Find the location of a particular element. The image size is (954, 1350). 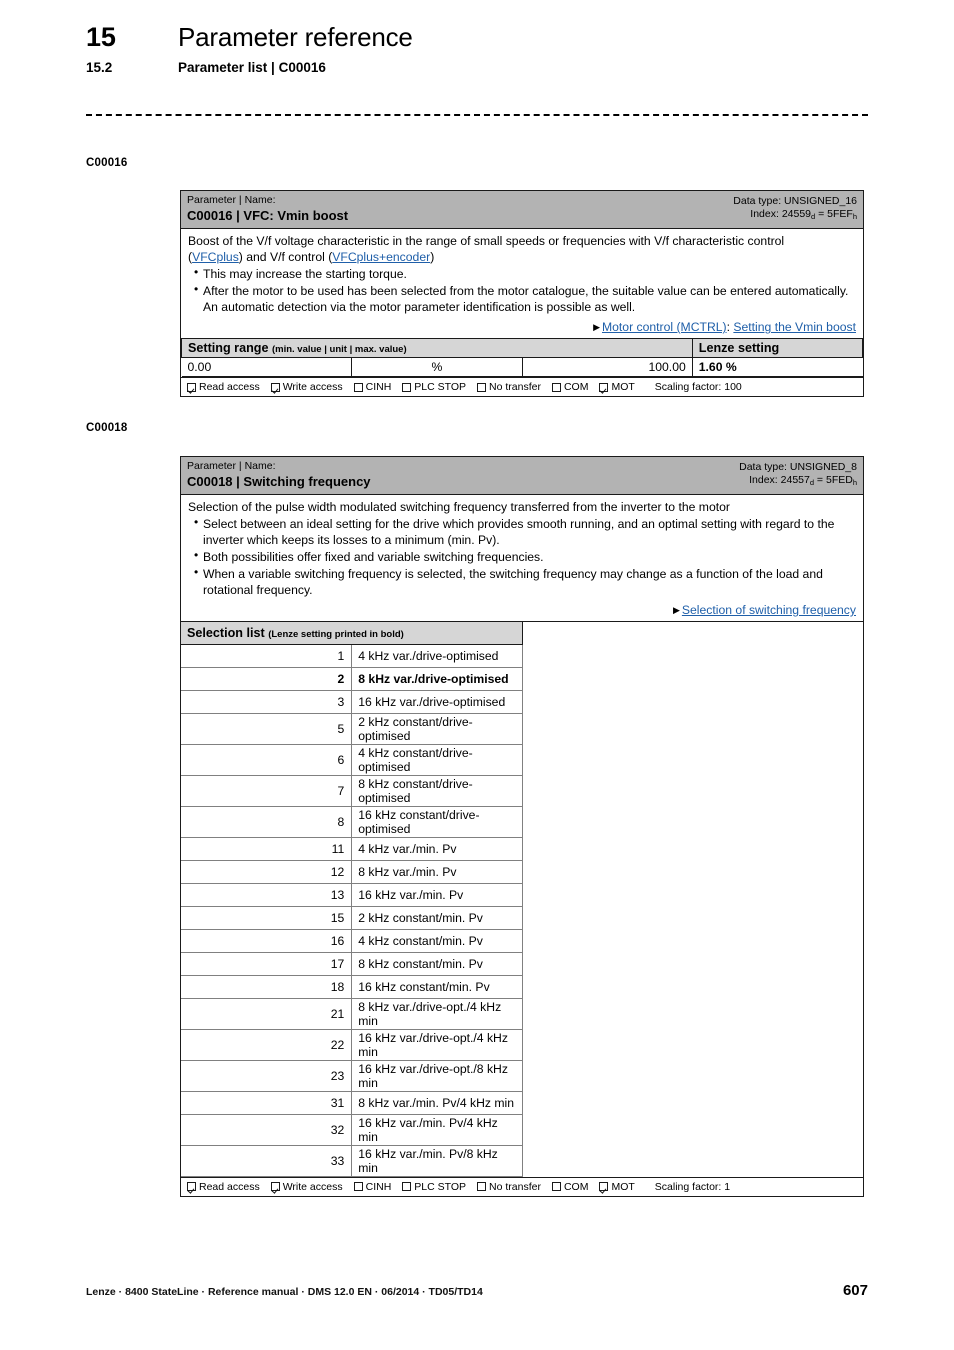

table-row: 16 4 kHz constant/min. Pv is located at coordinates (352, 940).